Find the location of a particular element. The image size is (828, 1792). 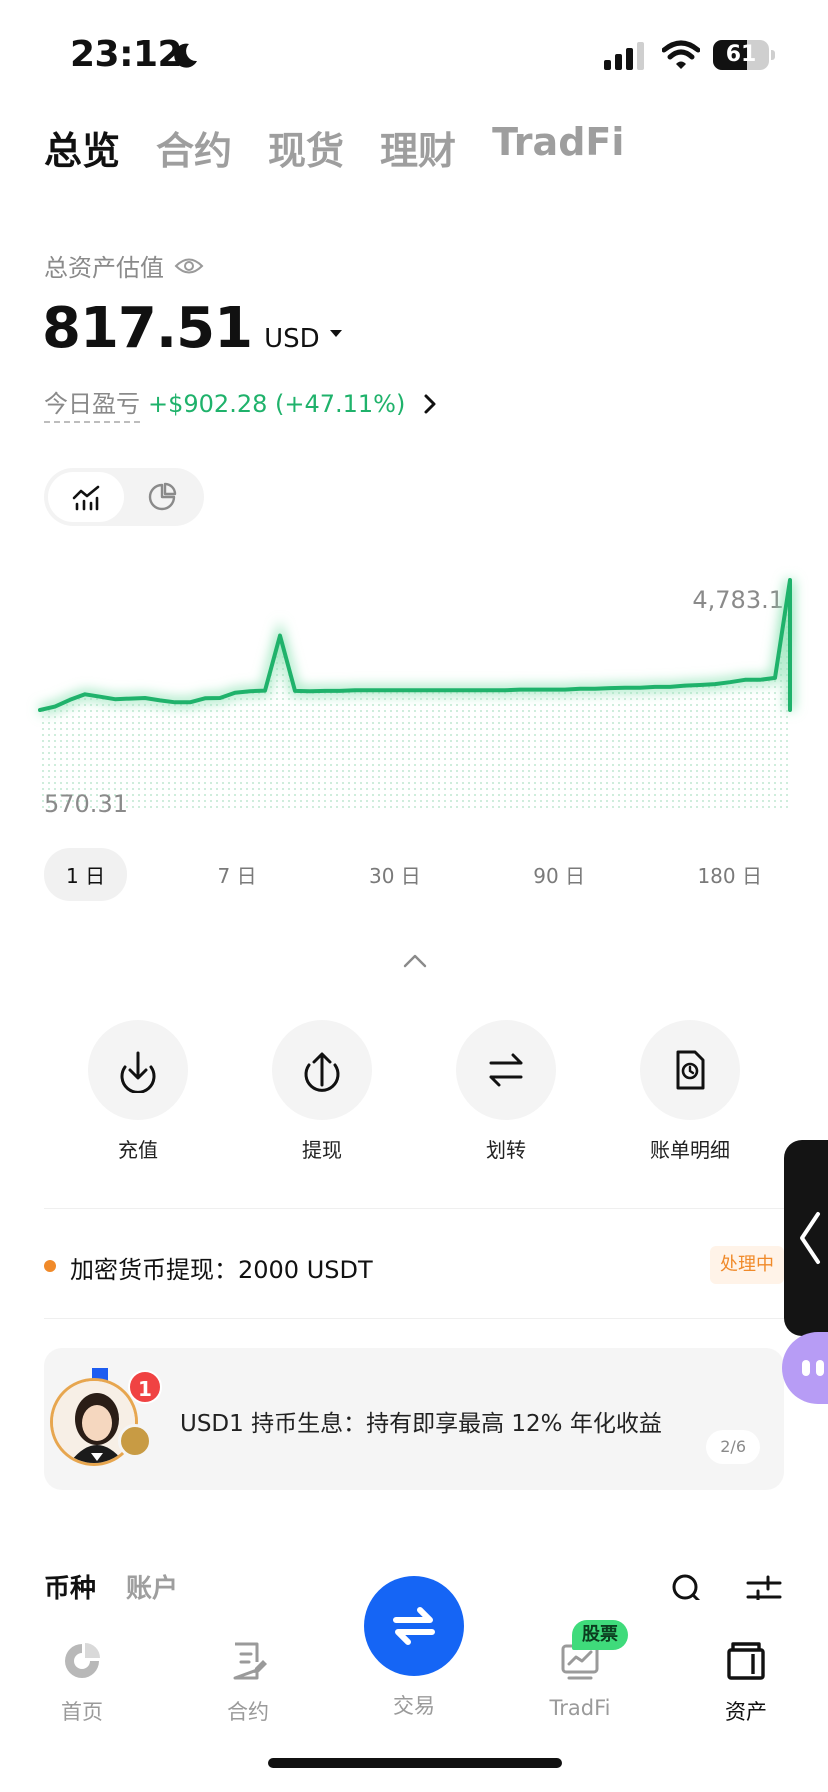

tab-overview: 总览 is located at coordinates (82, 147).